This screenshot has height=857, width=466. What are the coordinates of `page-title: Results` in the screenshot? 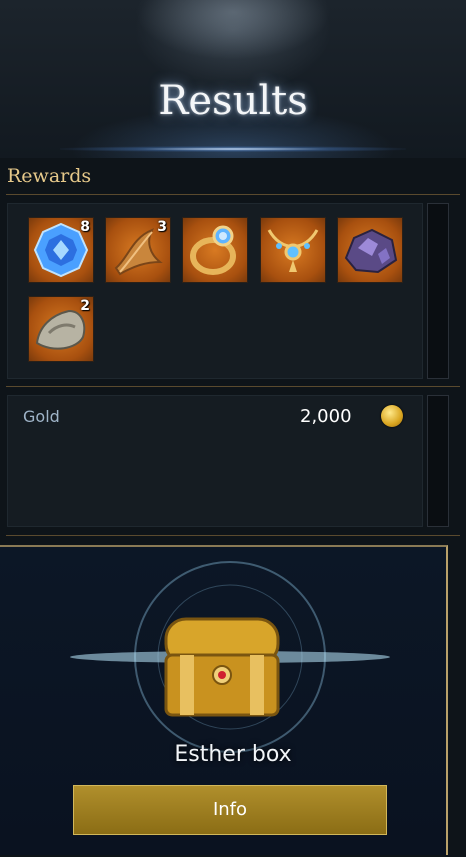 It's located at (233, 101).